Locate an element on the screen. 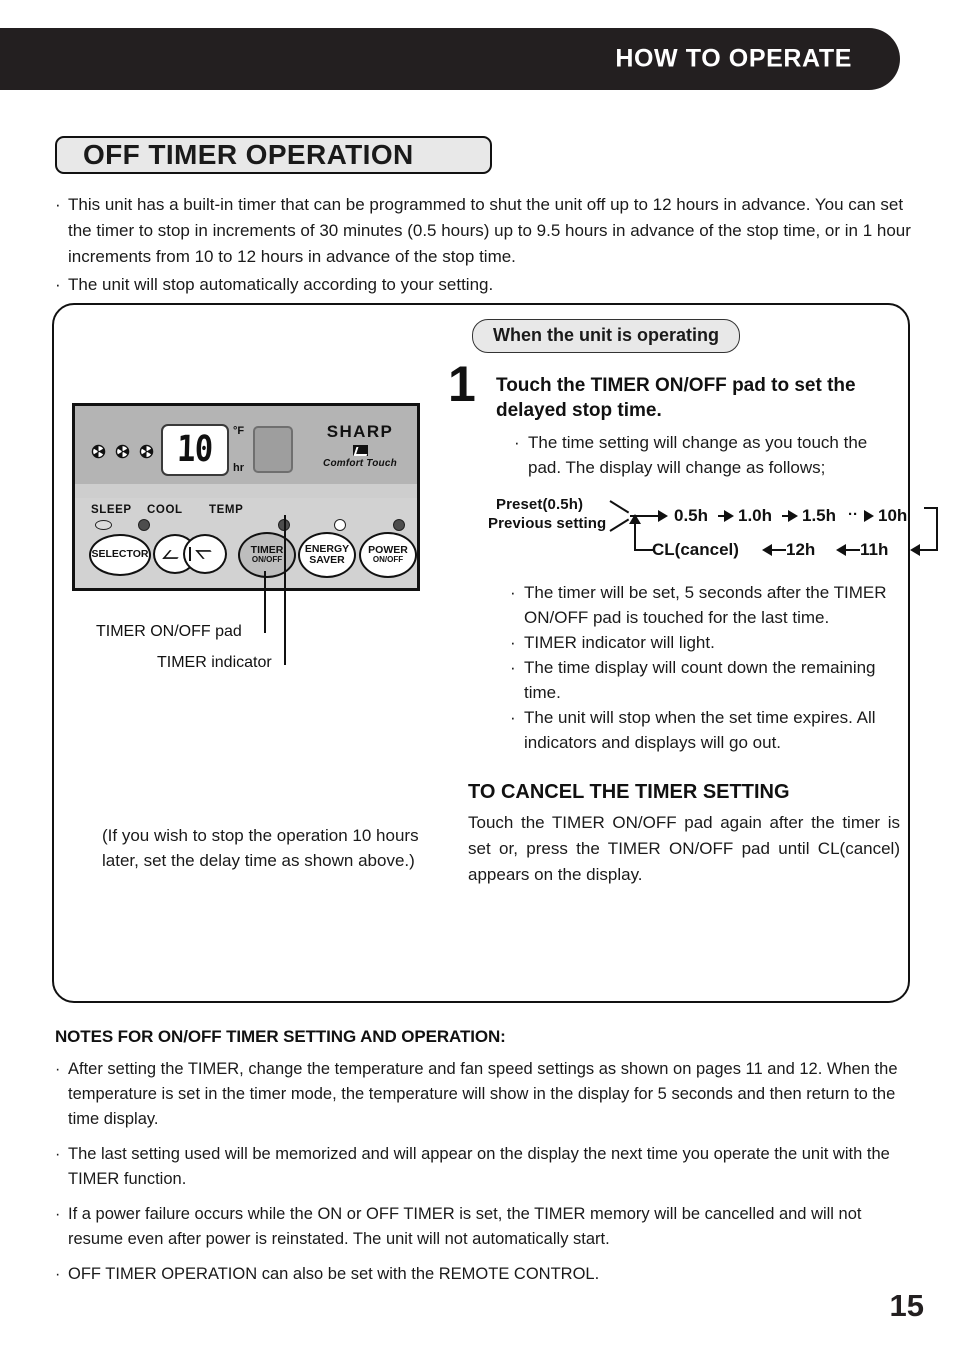 This screenshot has height=1348, width=954. flow-node-12h: 12h is located at coordinates (801, 549).